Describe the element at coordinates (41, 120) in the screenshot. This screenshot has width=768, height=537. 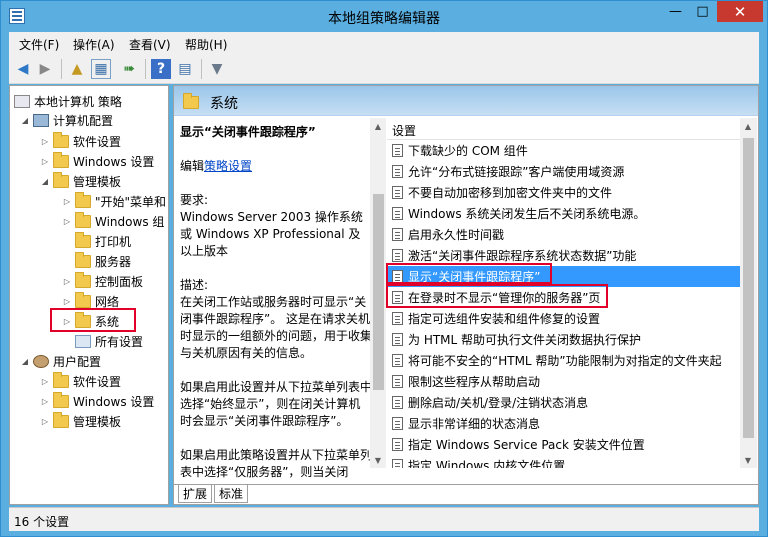
I see `computer-icon` at that location.